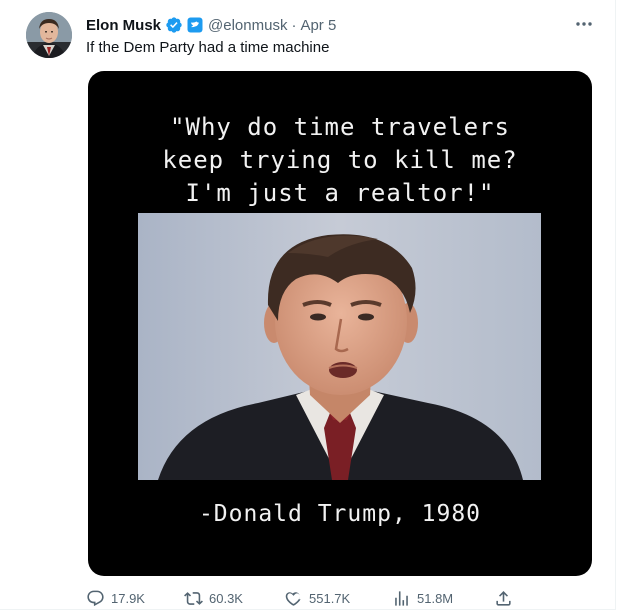 The height and width of the screenshot is (616, 626). Describe the element at coordinates (584, 24) in the screenshot. I see `more-icon` at that location.